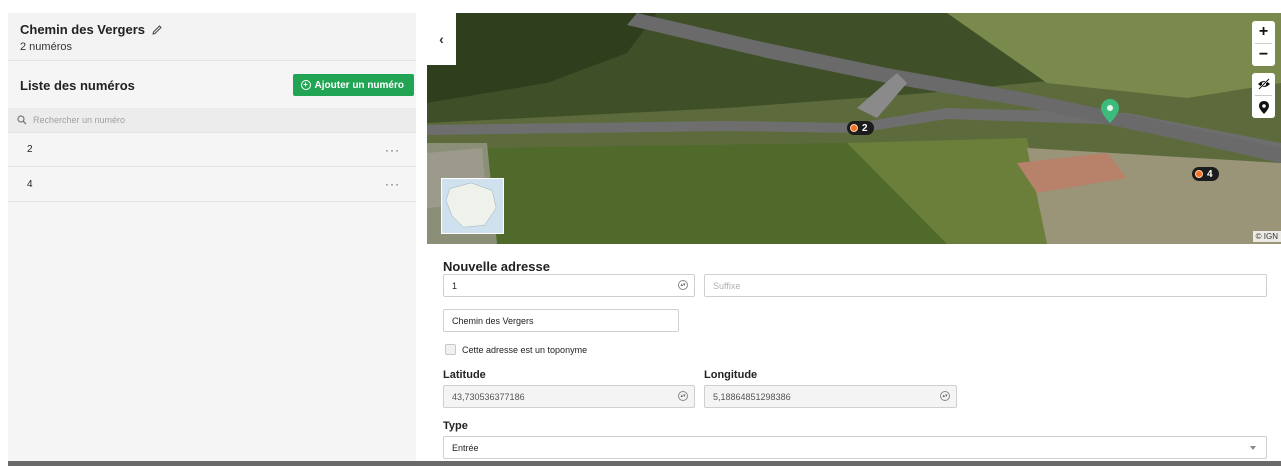  Describe the element at coordinates (1263, 55) in the screenshot. I see `zoom-out-button: −` at that location.